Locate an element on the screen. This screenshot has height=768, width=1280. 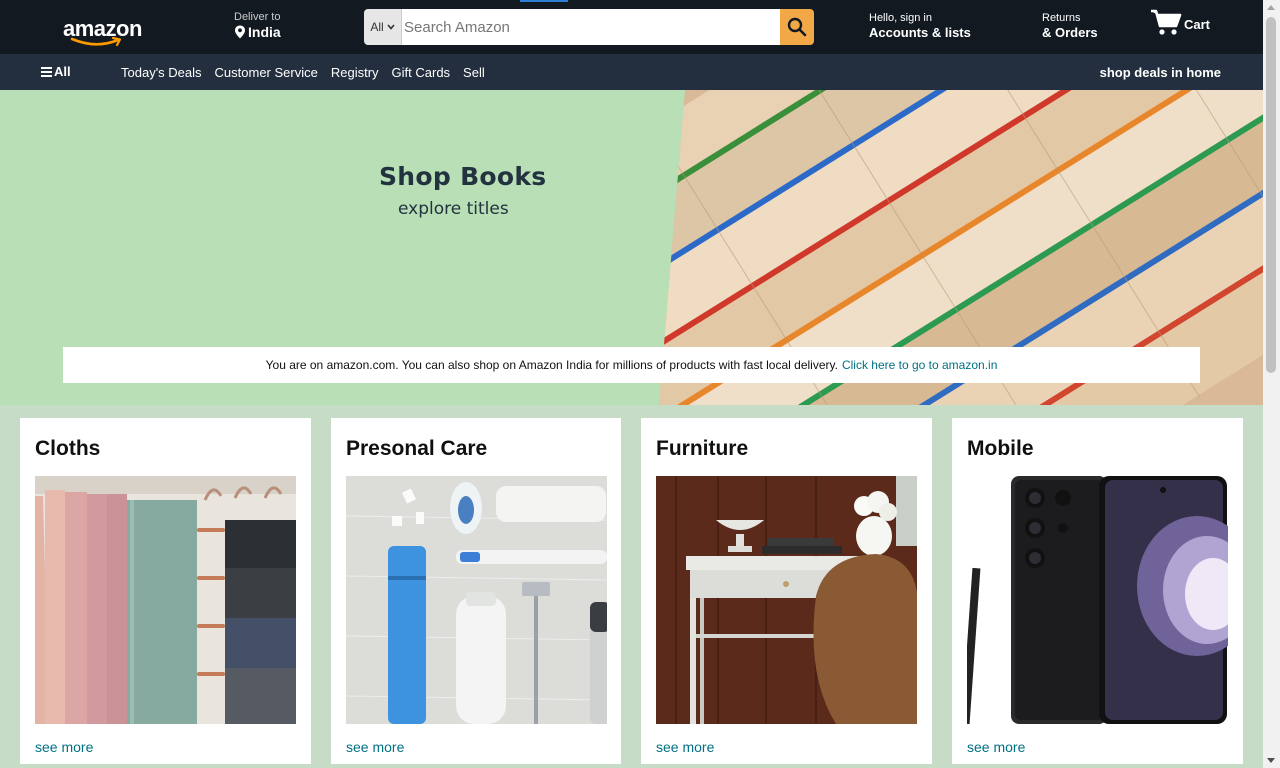
search-input is located at coordinates (591, 27).